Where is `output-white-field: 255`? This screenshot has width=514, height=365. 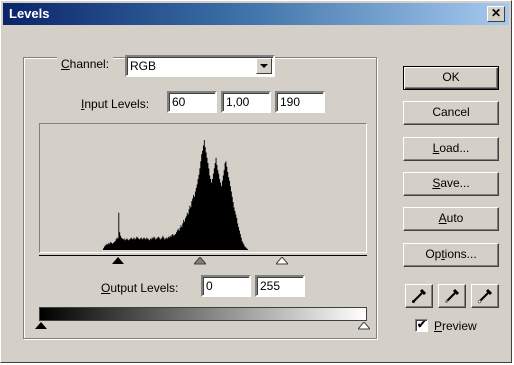
output-white-field: 255 is located at coordinates (280, 286).